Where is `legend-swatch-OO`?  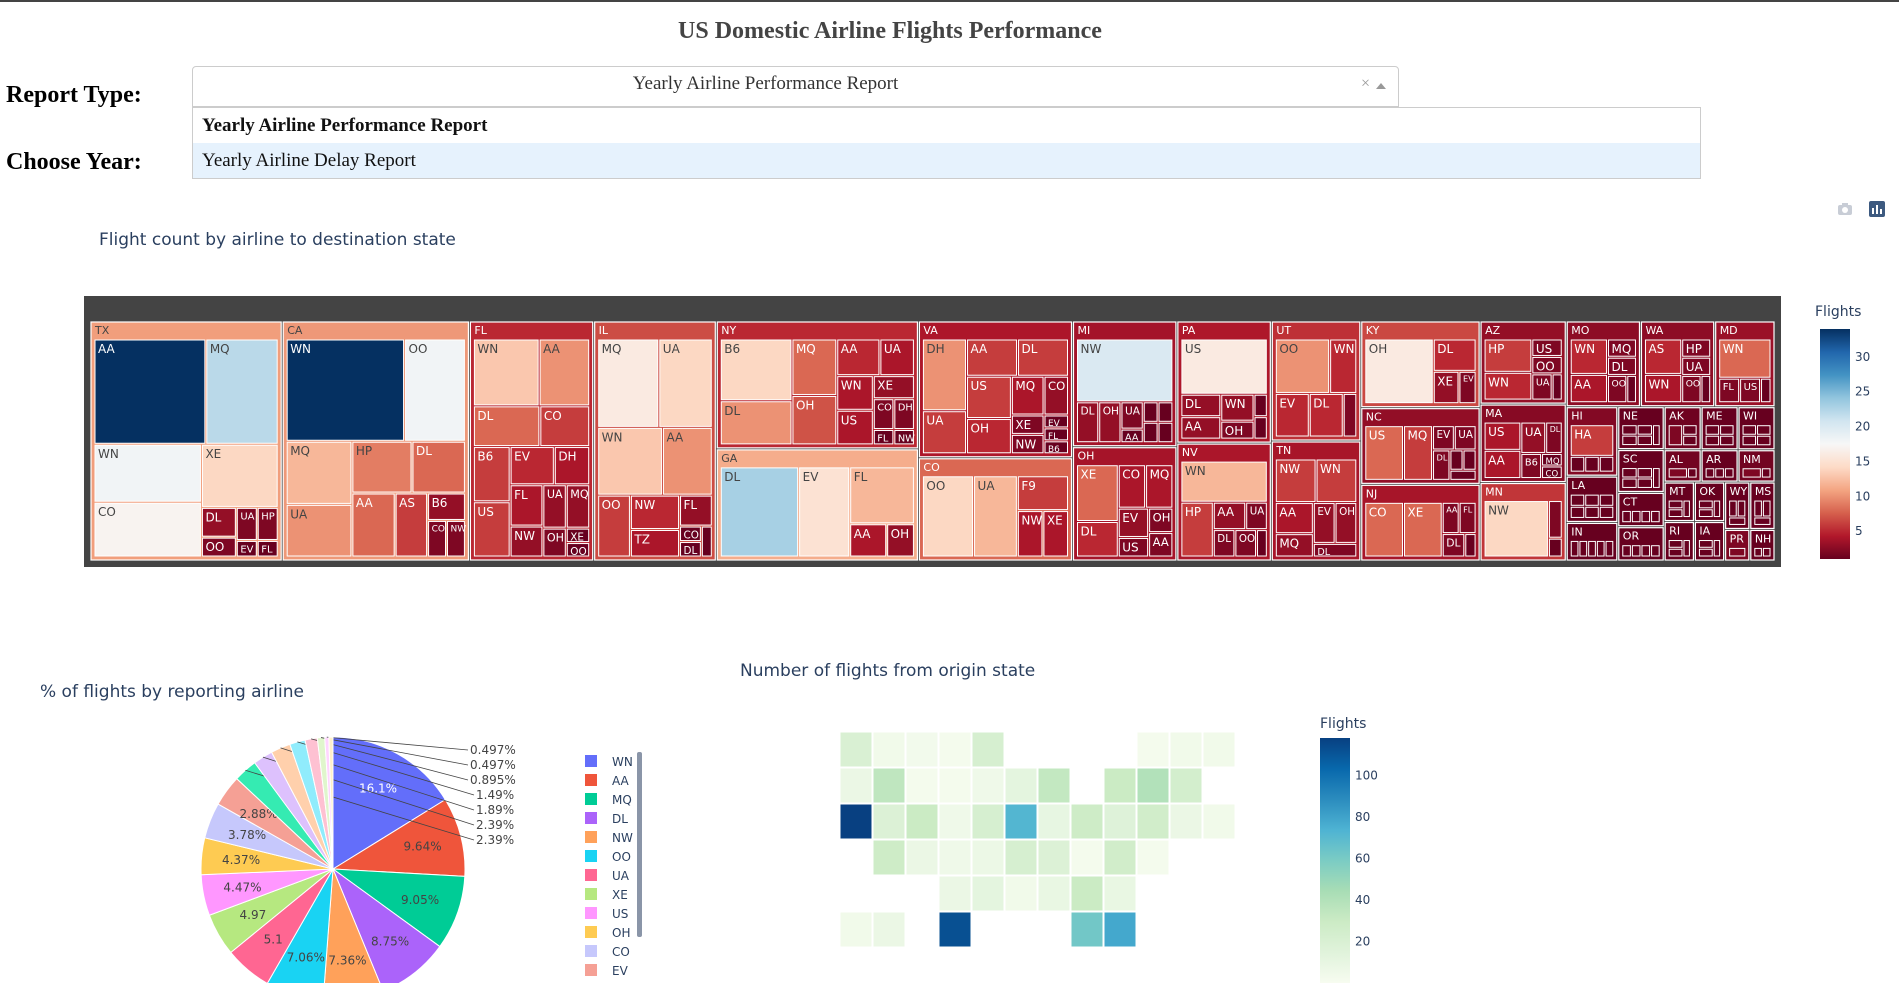 legend-swatch-OO is located at coordinates (591, 856).